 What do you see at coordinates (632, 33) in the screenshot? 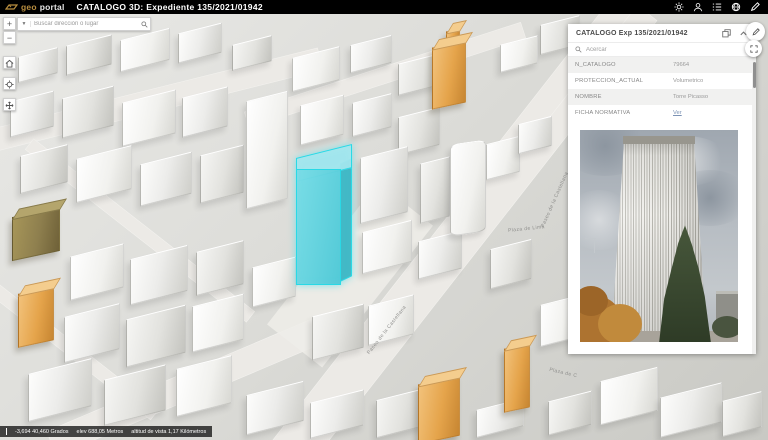
I see `panel-title: CATALOGO Exp 135/2021/01942` at bounding box center [632, 33].